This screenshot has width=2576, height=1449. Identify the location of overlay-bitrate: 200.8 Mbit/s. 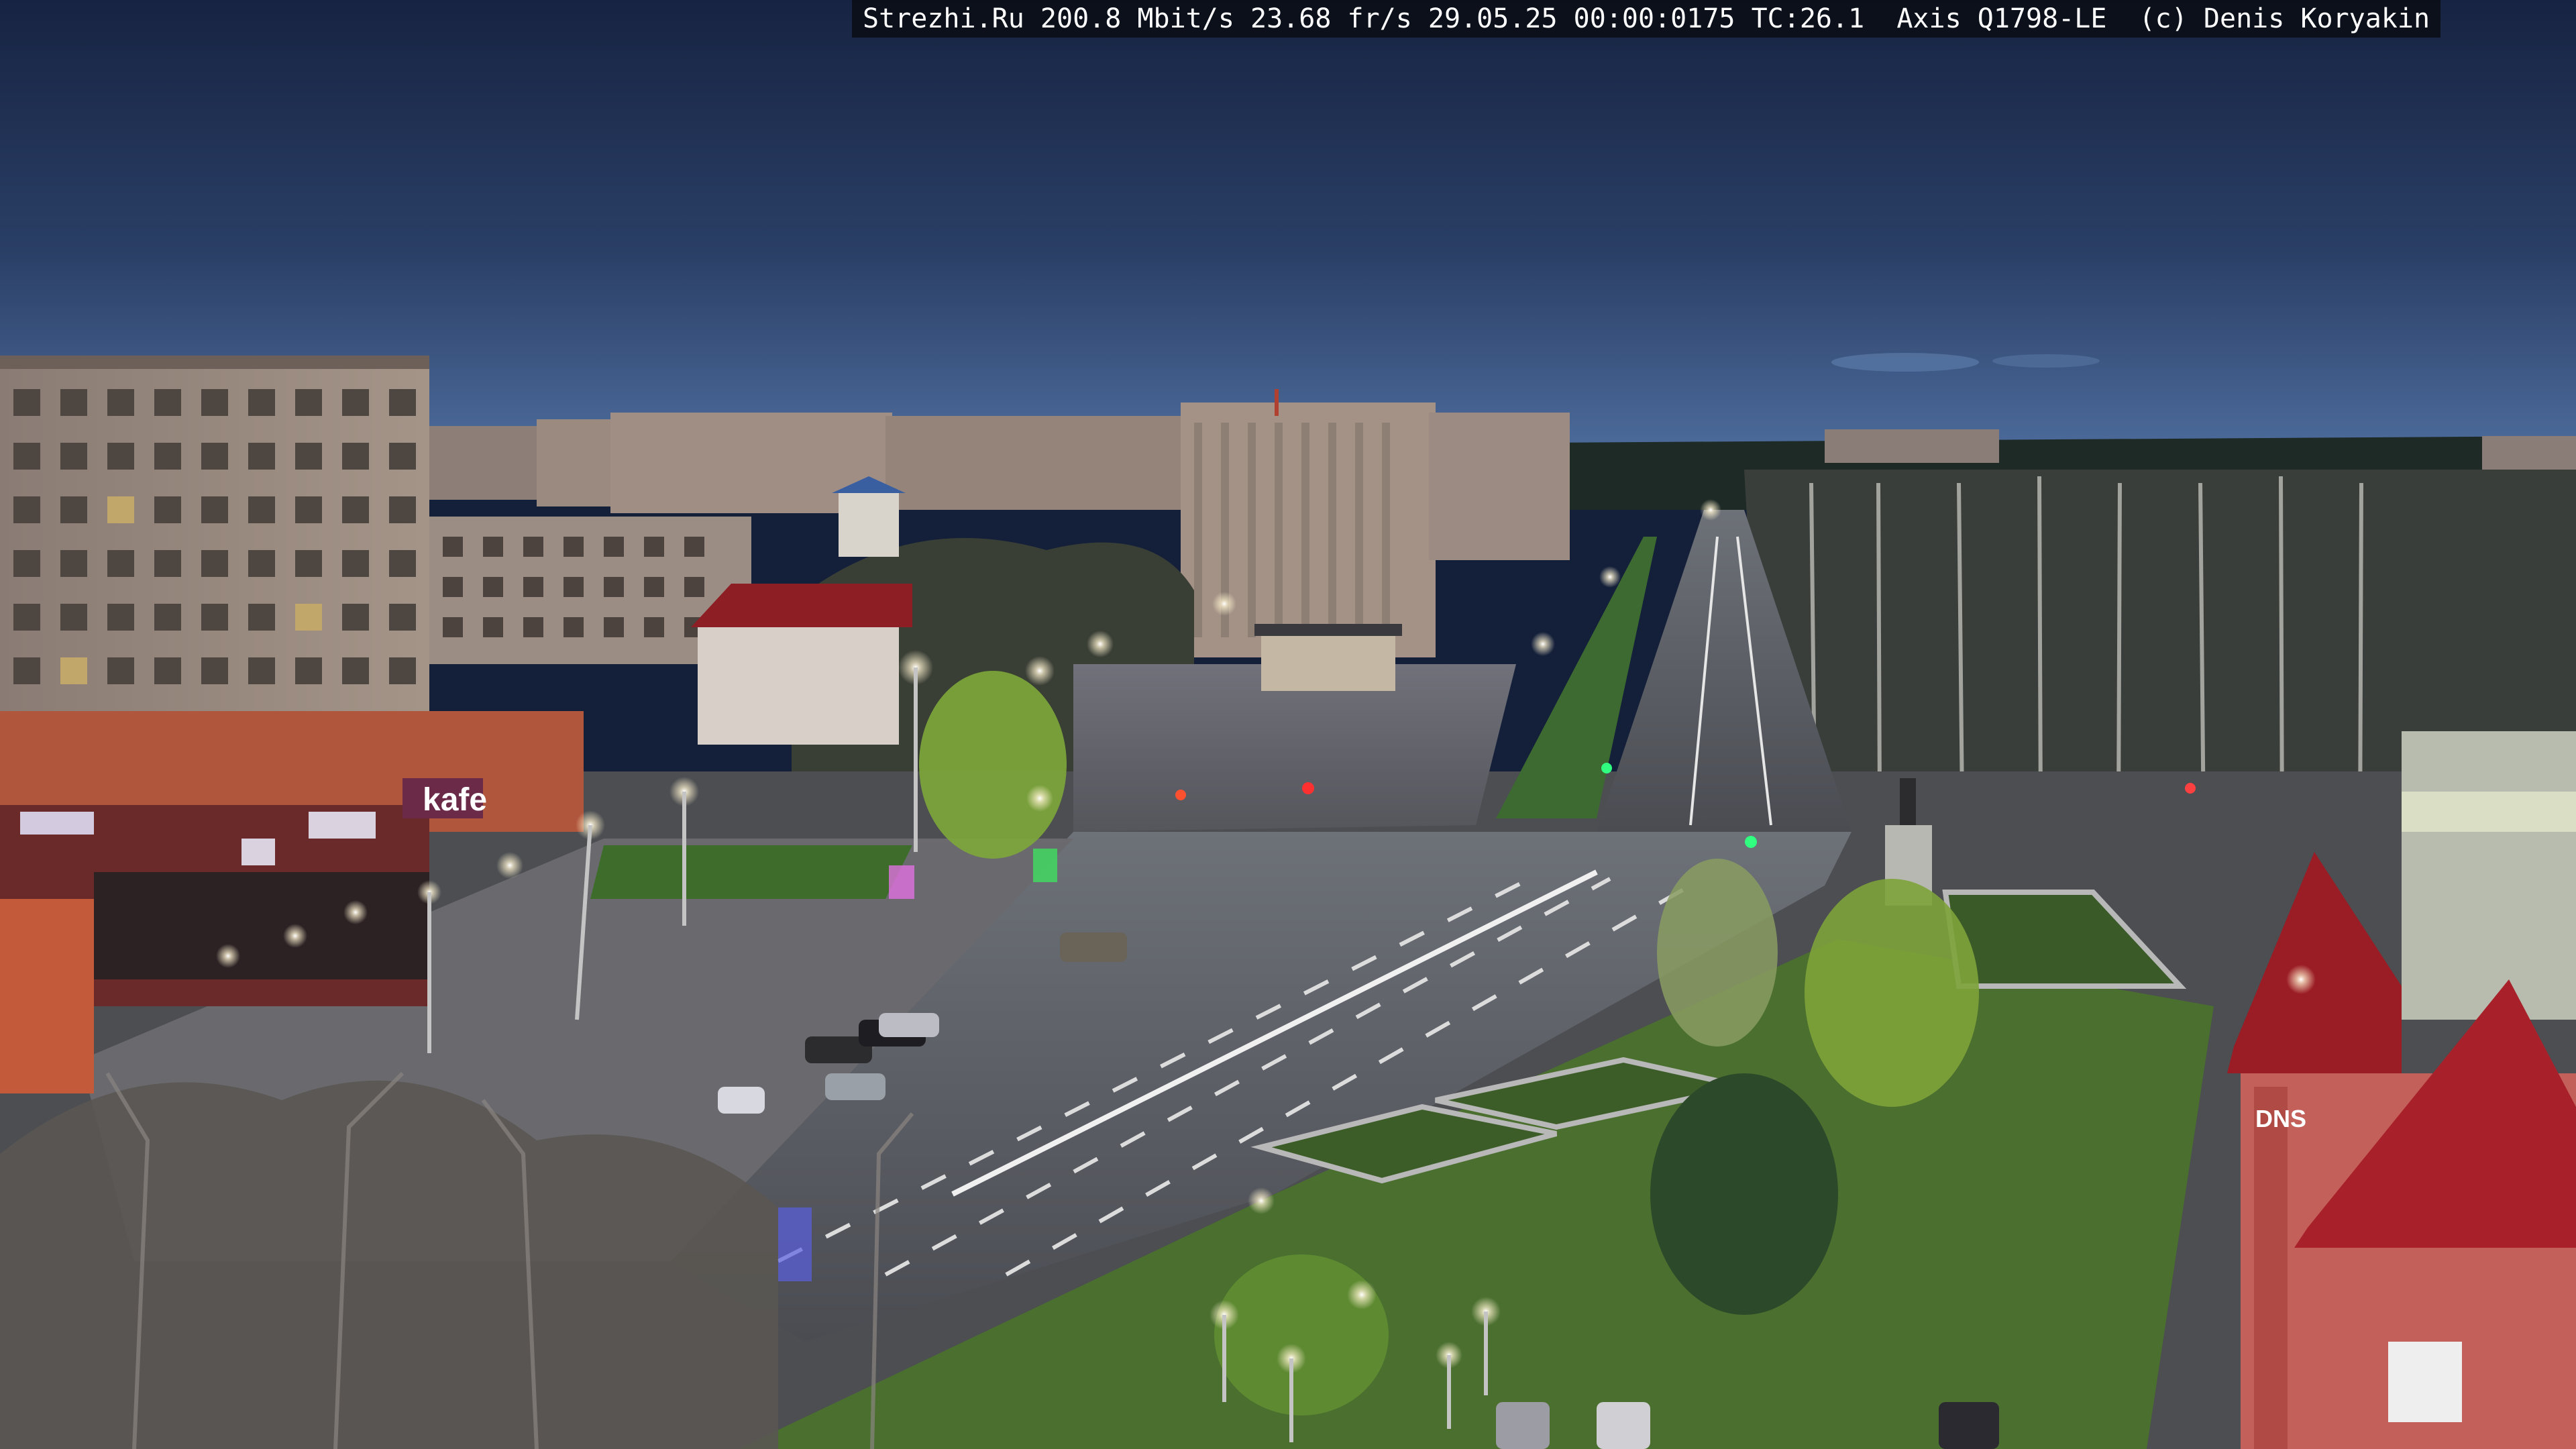
(1137, 18).